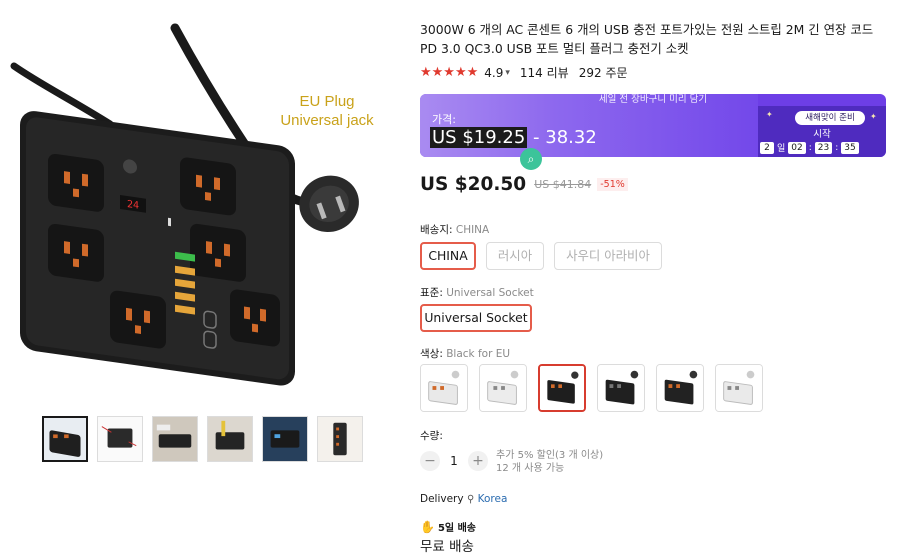  Describe the element at coordinates (653, 99) in the screenshot. I see `promo-banner-title: 세일 전 장바구니 미리 담기` at that location.